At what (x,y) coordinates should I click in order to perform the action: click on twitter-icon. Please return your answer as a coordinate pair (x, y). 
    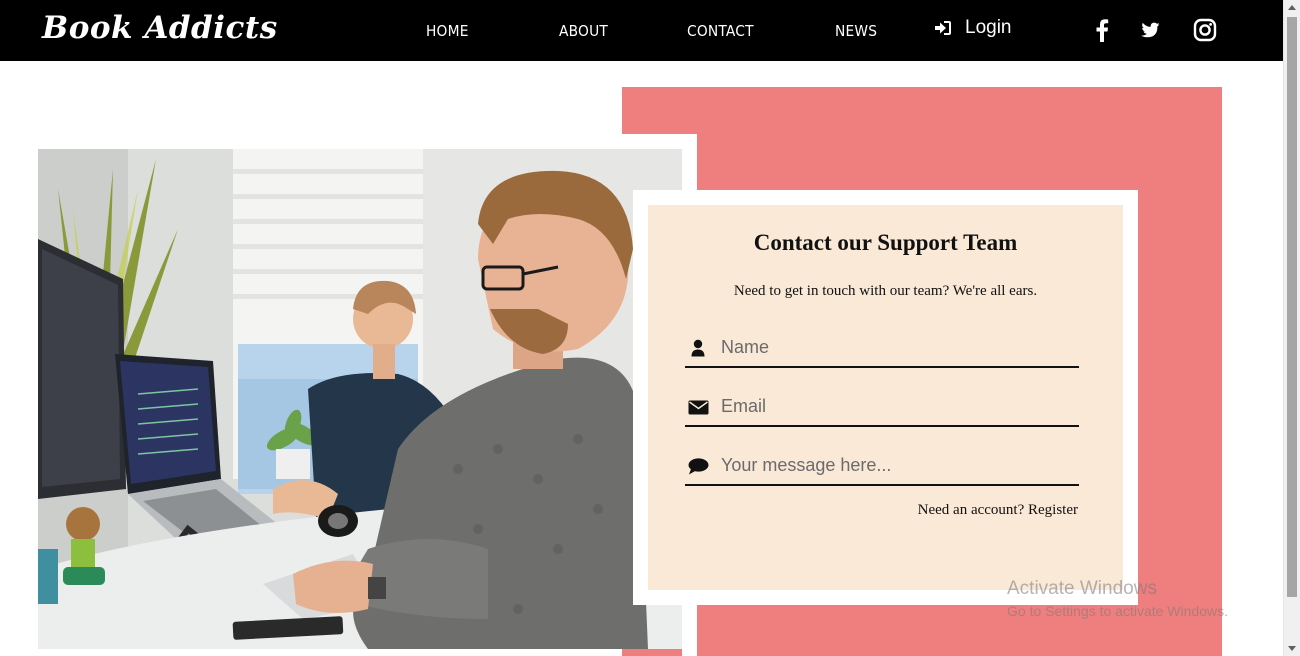
    Looking at the image, I should click on (1152, 30).